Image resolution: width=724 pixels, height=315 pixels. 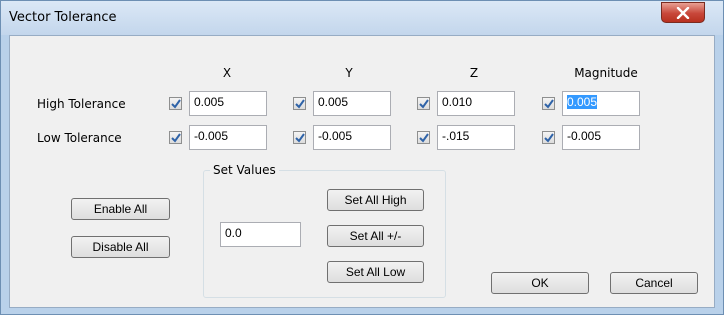 I want to click on high-z-input: 0.010, so click(x=476, y=103).